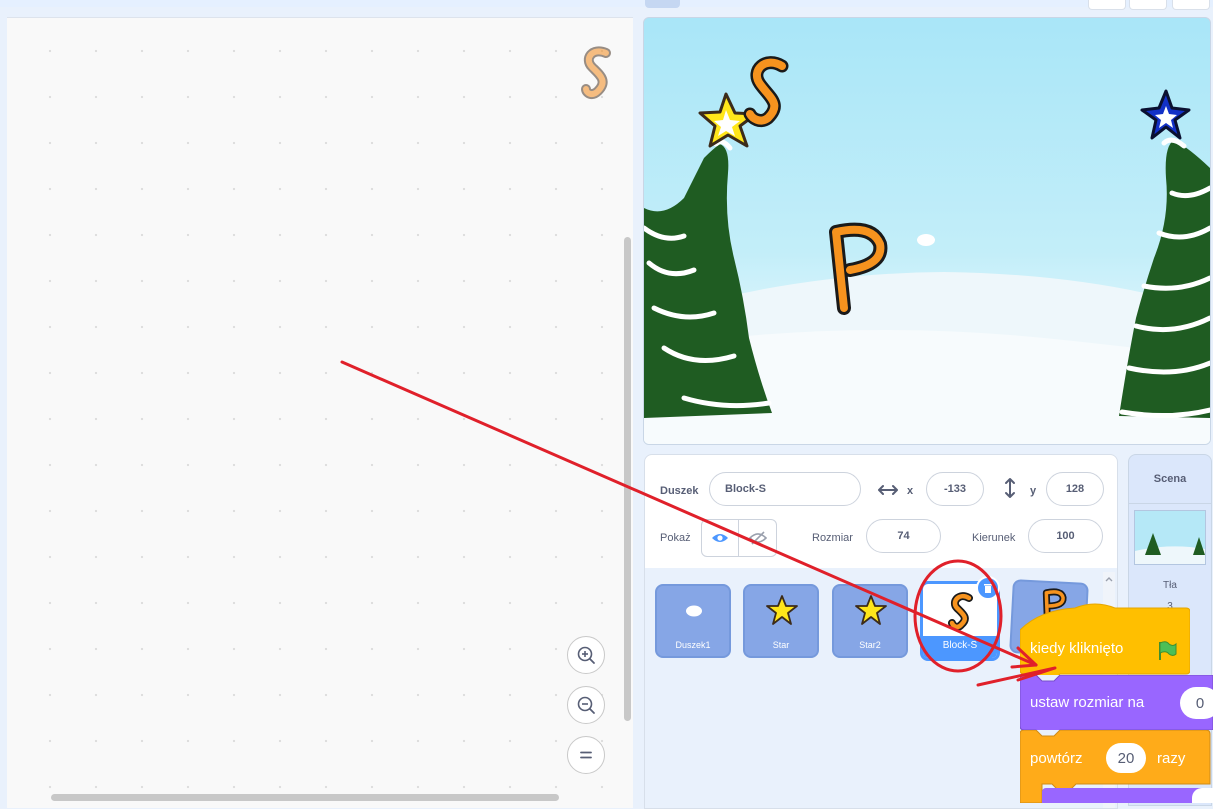 The image size is (1213, 809). What do you see at coordinates (994, 538) in the screenshot?
I see `direction-label: Kierunek` at bounding box center [994, 538].